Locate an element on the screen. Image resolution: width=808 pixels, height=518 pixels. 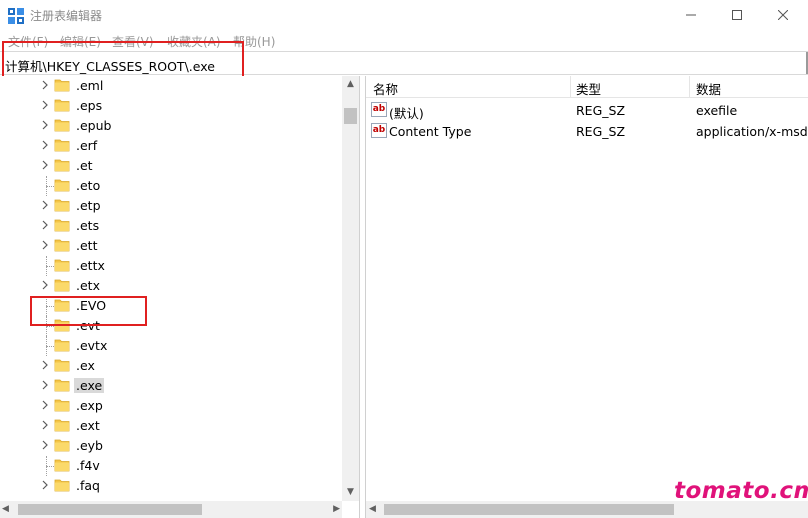
tree-item: .ext is located at coordinates (170, 426).